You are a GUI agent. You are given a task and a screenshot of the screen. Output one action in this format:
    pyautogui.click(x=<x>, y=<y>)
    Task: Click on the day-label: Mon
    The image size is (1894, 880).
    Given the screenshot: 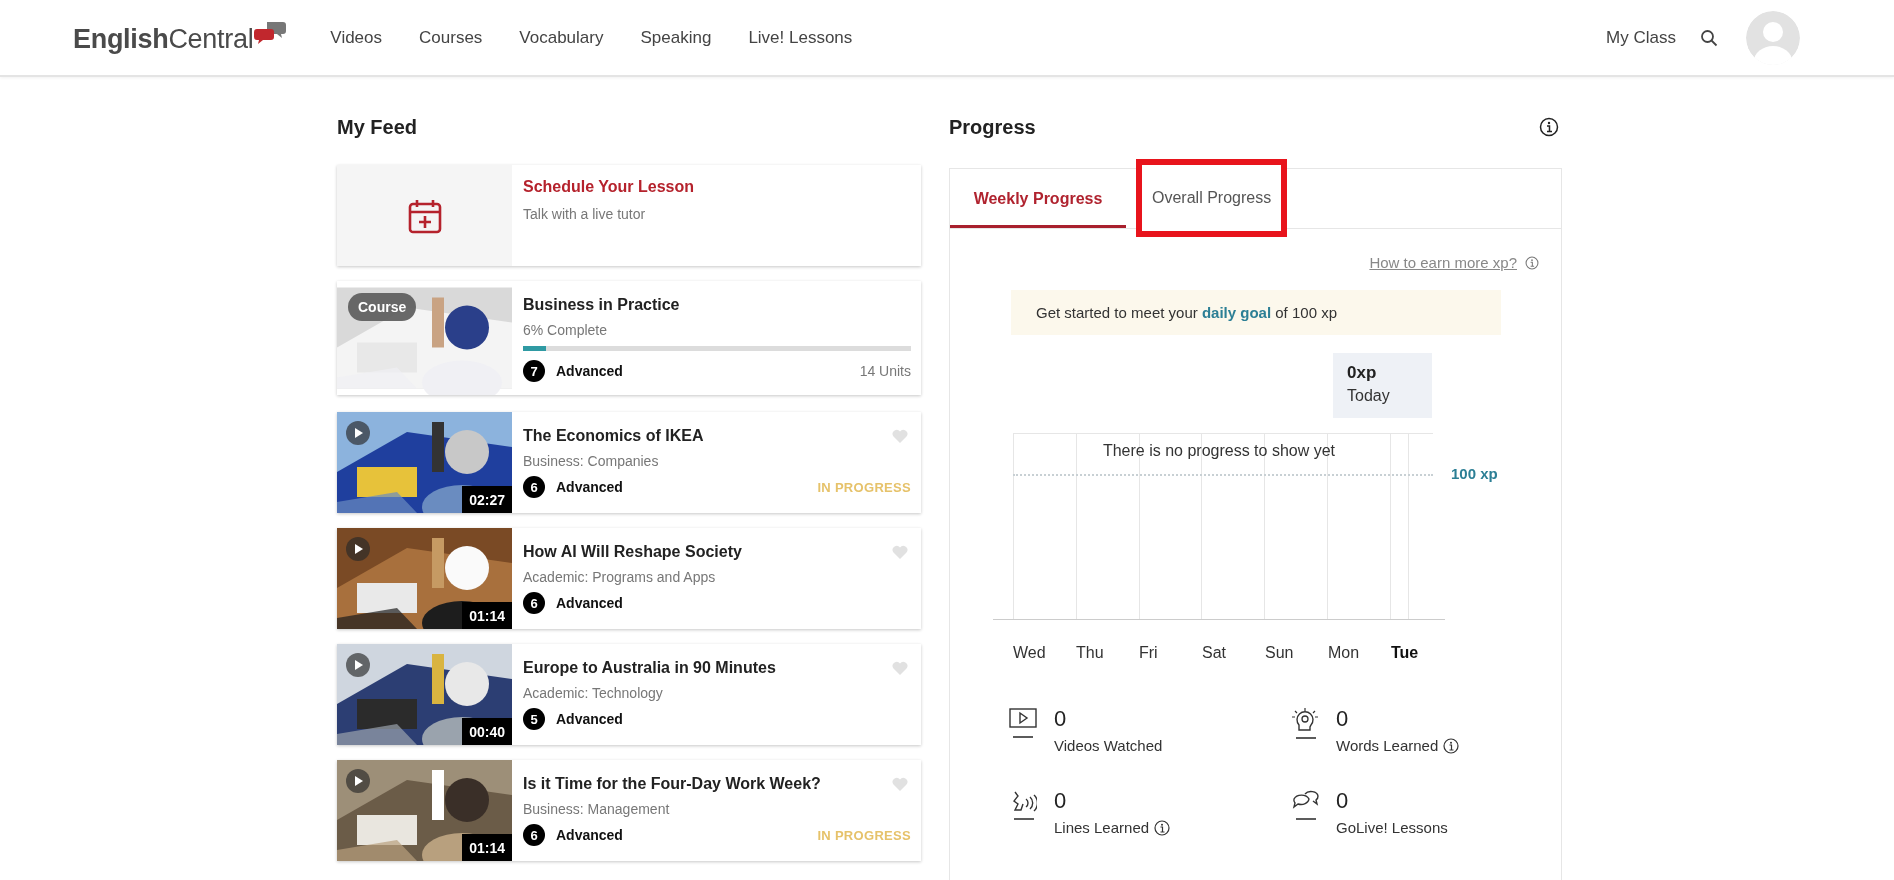 What is the action you would take?
    pyautogui.click(x=1344, y=653)
    